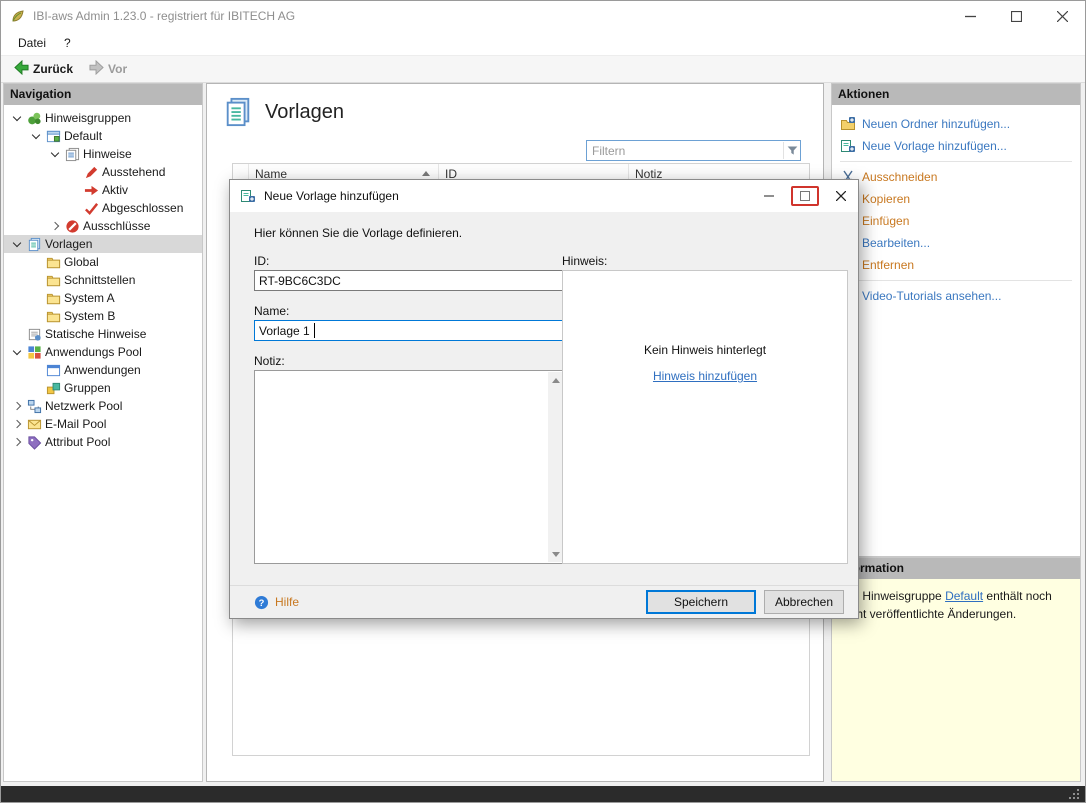  What do you see at coordinates (117, 226) in the screenshot?
I see `tree-item-label: Ausschlüsse` at bounding box center [117, 226].